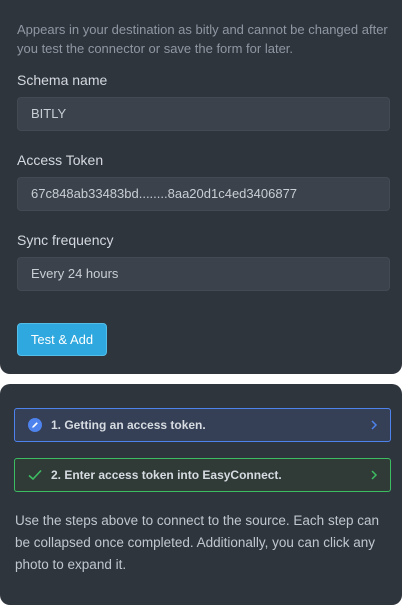 The image size is (405, 605). Describe the element at coordinates (60, 160) in the screenshot. I see `access-token-label: Access Token` at that location.